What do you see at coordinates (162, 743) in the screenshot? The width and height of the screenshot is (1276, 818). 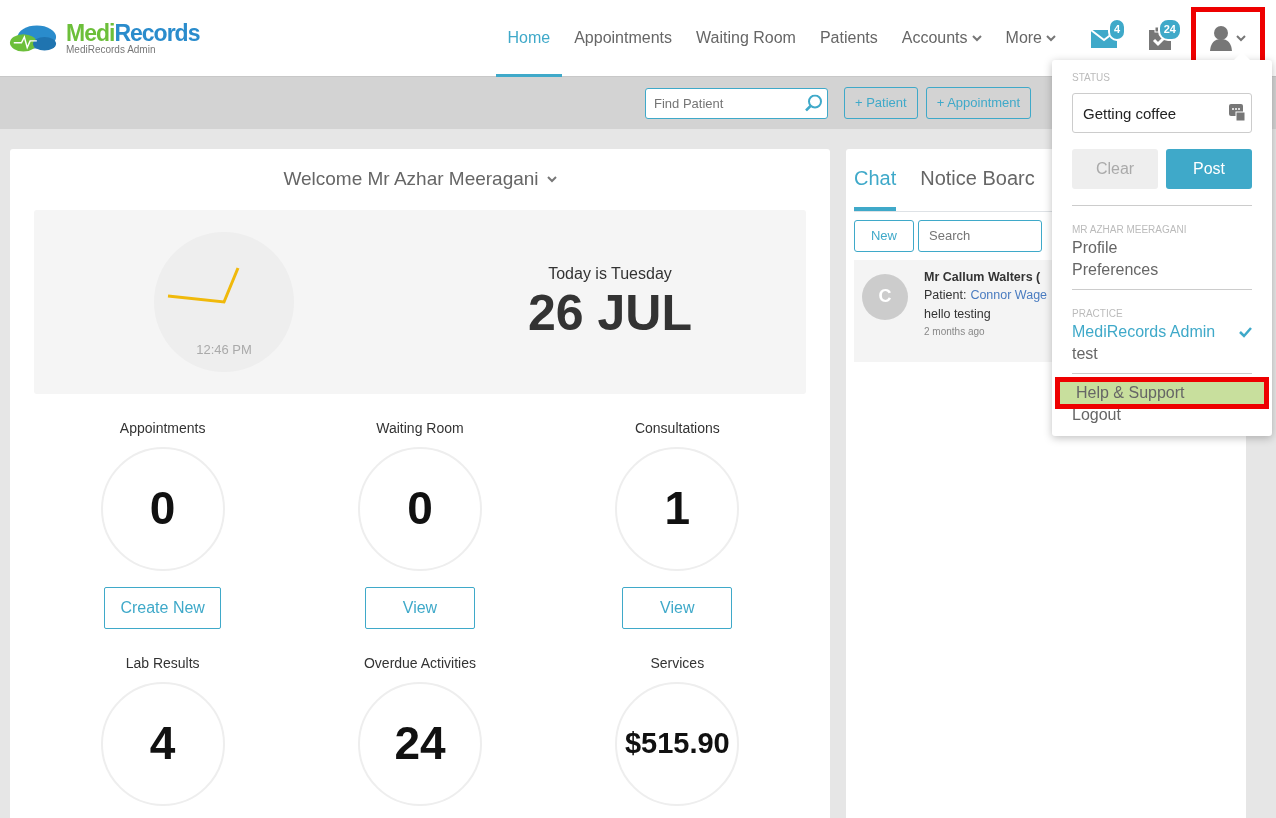 I see `stat-value: 4` at bounding box center [162, 743].